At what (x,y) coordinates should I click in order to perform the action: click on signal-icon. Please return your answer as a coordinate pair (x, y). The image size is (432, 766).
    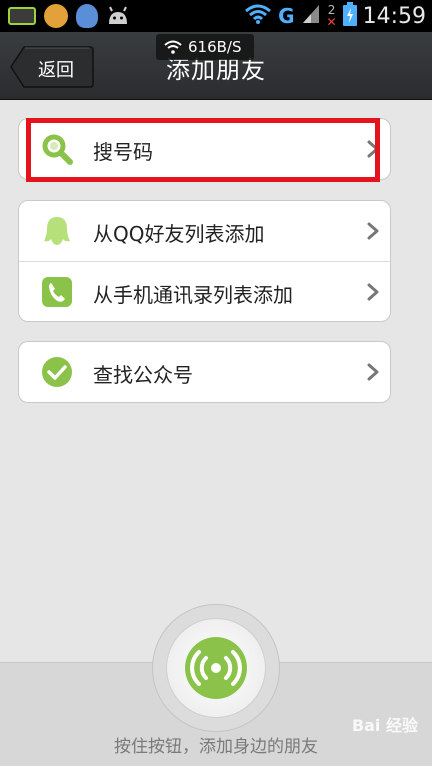
    Looking at the image, I should click on (311, 16).